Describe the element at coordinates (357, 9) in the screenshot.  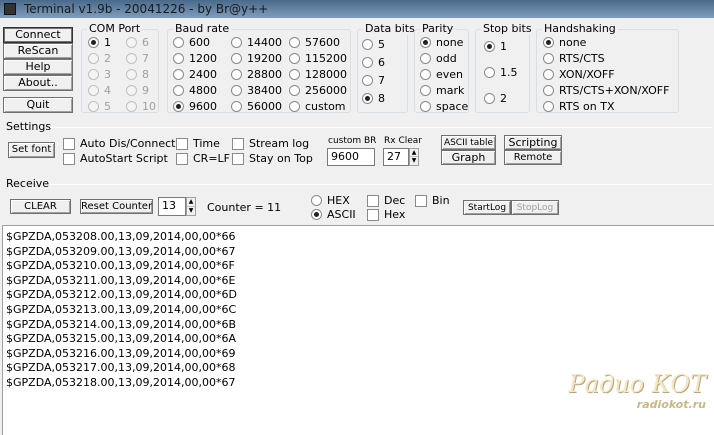
I see `title-bar: Terminal v1.9b - 20041226 - by Br@y++` at that location.